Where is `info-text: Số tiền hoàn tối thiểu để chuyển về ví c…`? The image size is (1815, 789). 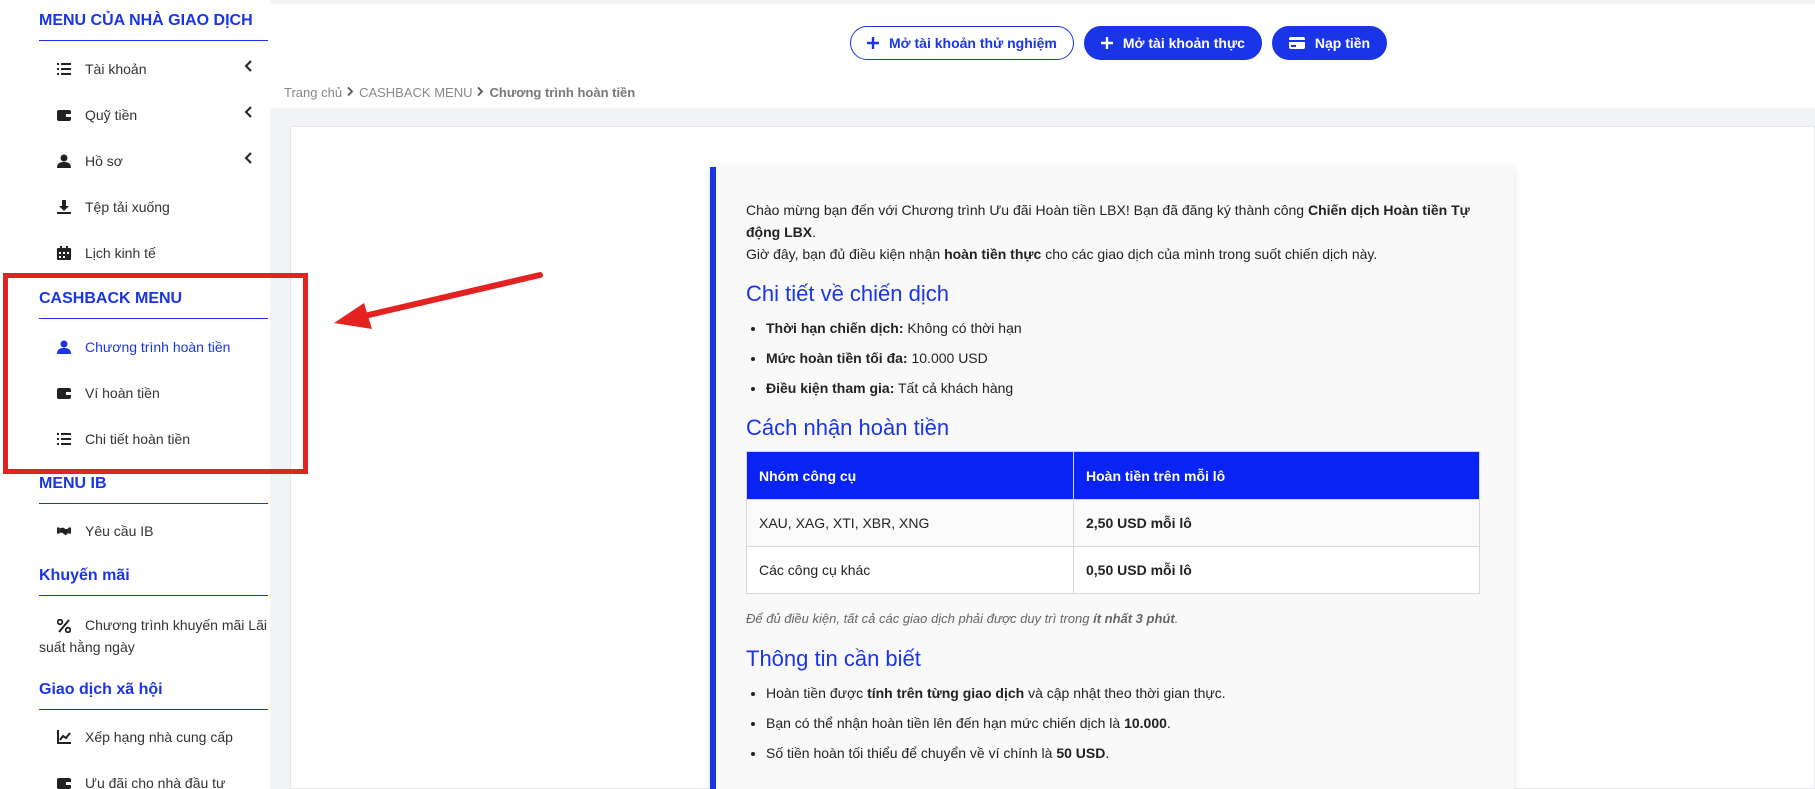 info-text: Số tiền hoàn tối thiểu để chuyển về ví c… is located at coordinates (911, 753).